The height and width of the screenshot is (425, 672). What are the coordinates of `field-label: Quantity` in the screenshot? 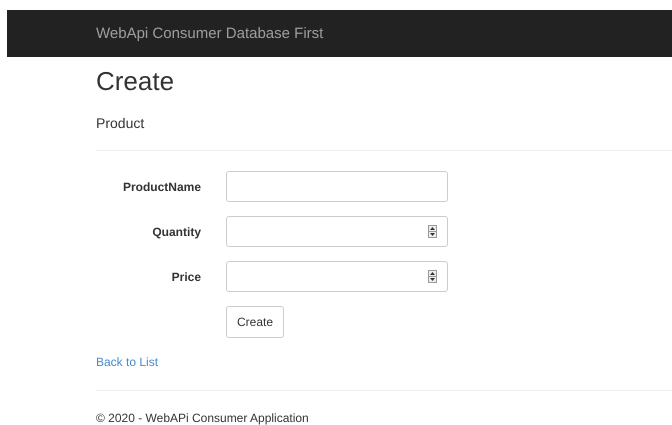 It's located at (176, 231).